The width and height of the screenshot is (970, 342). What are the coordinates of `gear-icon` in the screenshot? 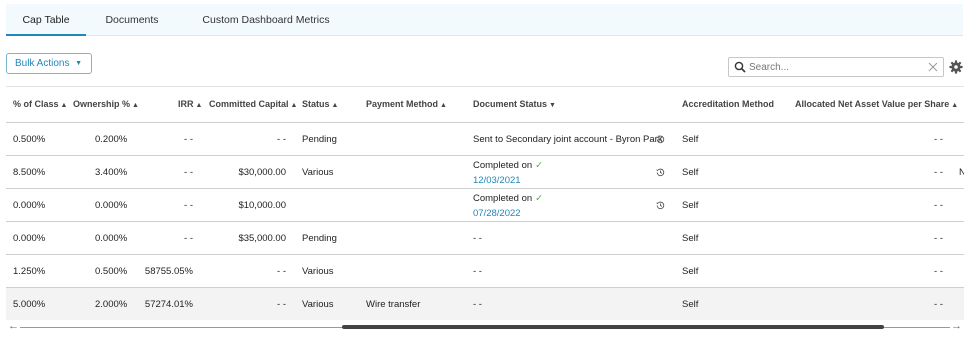 It's located at (956, 67).